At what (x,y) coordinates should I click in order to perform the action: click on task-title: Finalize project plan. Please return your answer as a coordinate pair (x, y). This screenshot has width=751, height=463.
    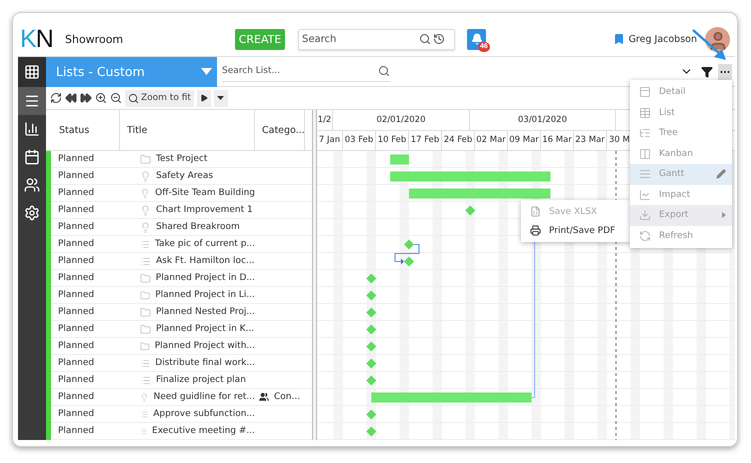
    Looking at the image, I should click on (201, 380).